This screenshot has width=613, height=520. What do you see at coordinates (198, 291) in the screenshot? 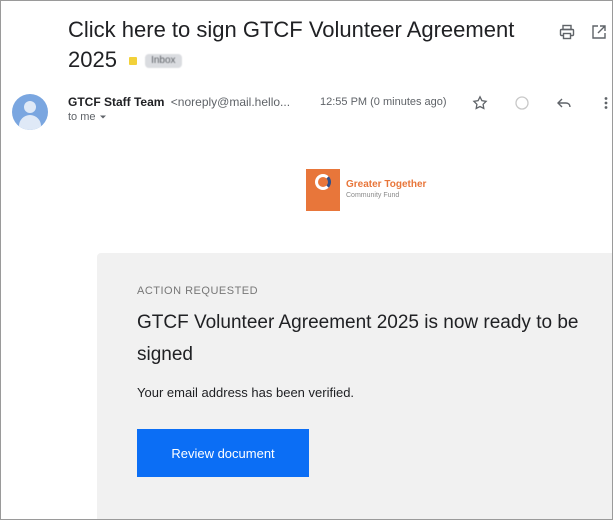
I see `card-eyebrow: ACTION REQUESTED` at bounding box center [198, 291].